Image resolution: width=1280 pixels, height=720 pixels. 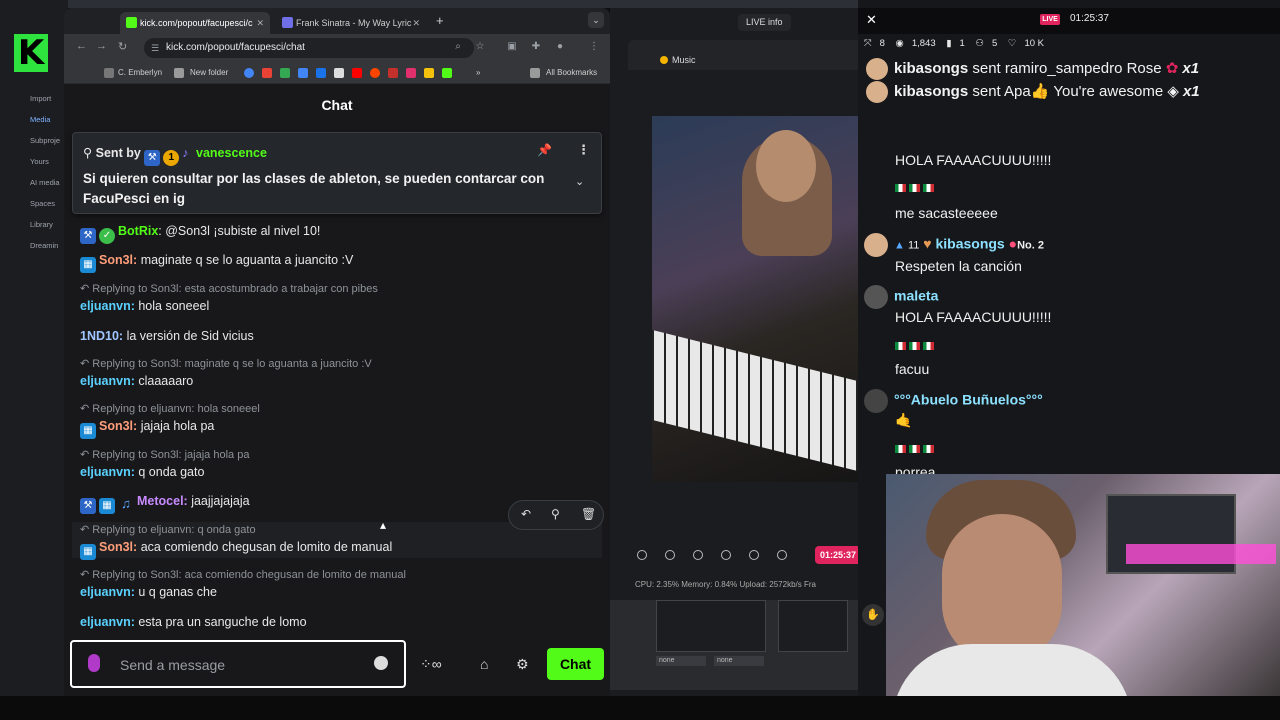 I want to click on all-bookmarks: All Bookmarks, so click(x=571, y=72).